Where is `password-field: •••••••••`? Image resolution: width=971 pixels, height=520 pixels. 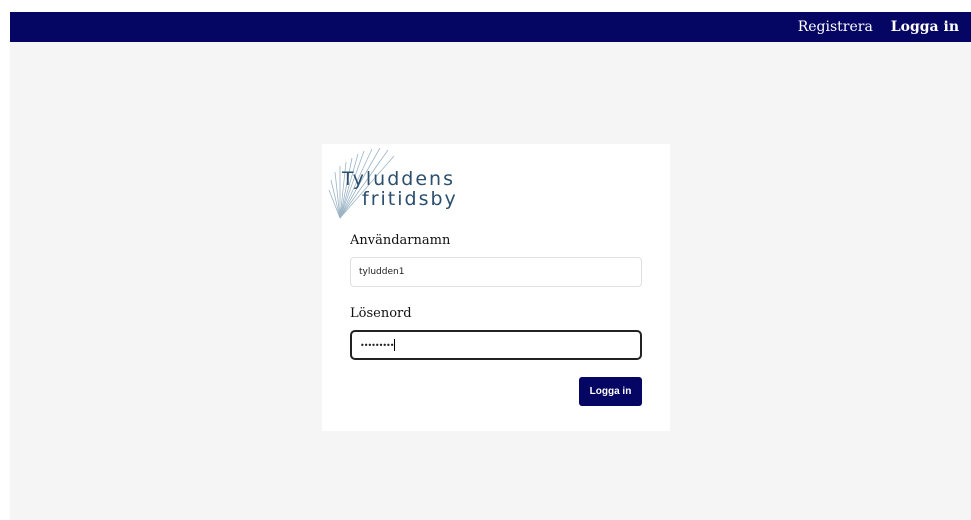
password-field: ••••••••• is located at coordinates (496, 345).